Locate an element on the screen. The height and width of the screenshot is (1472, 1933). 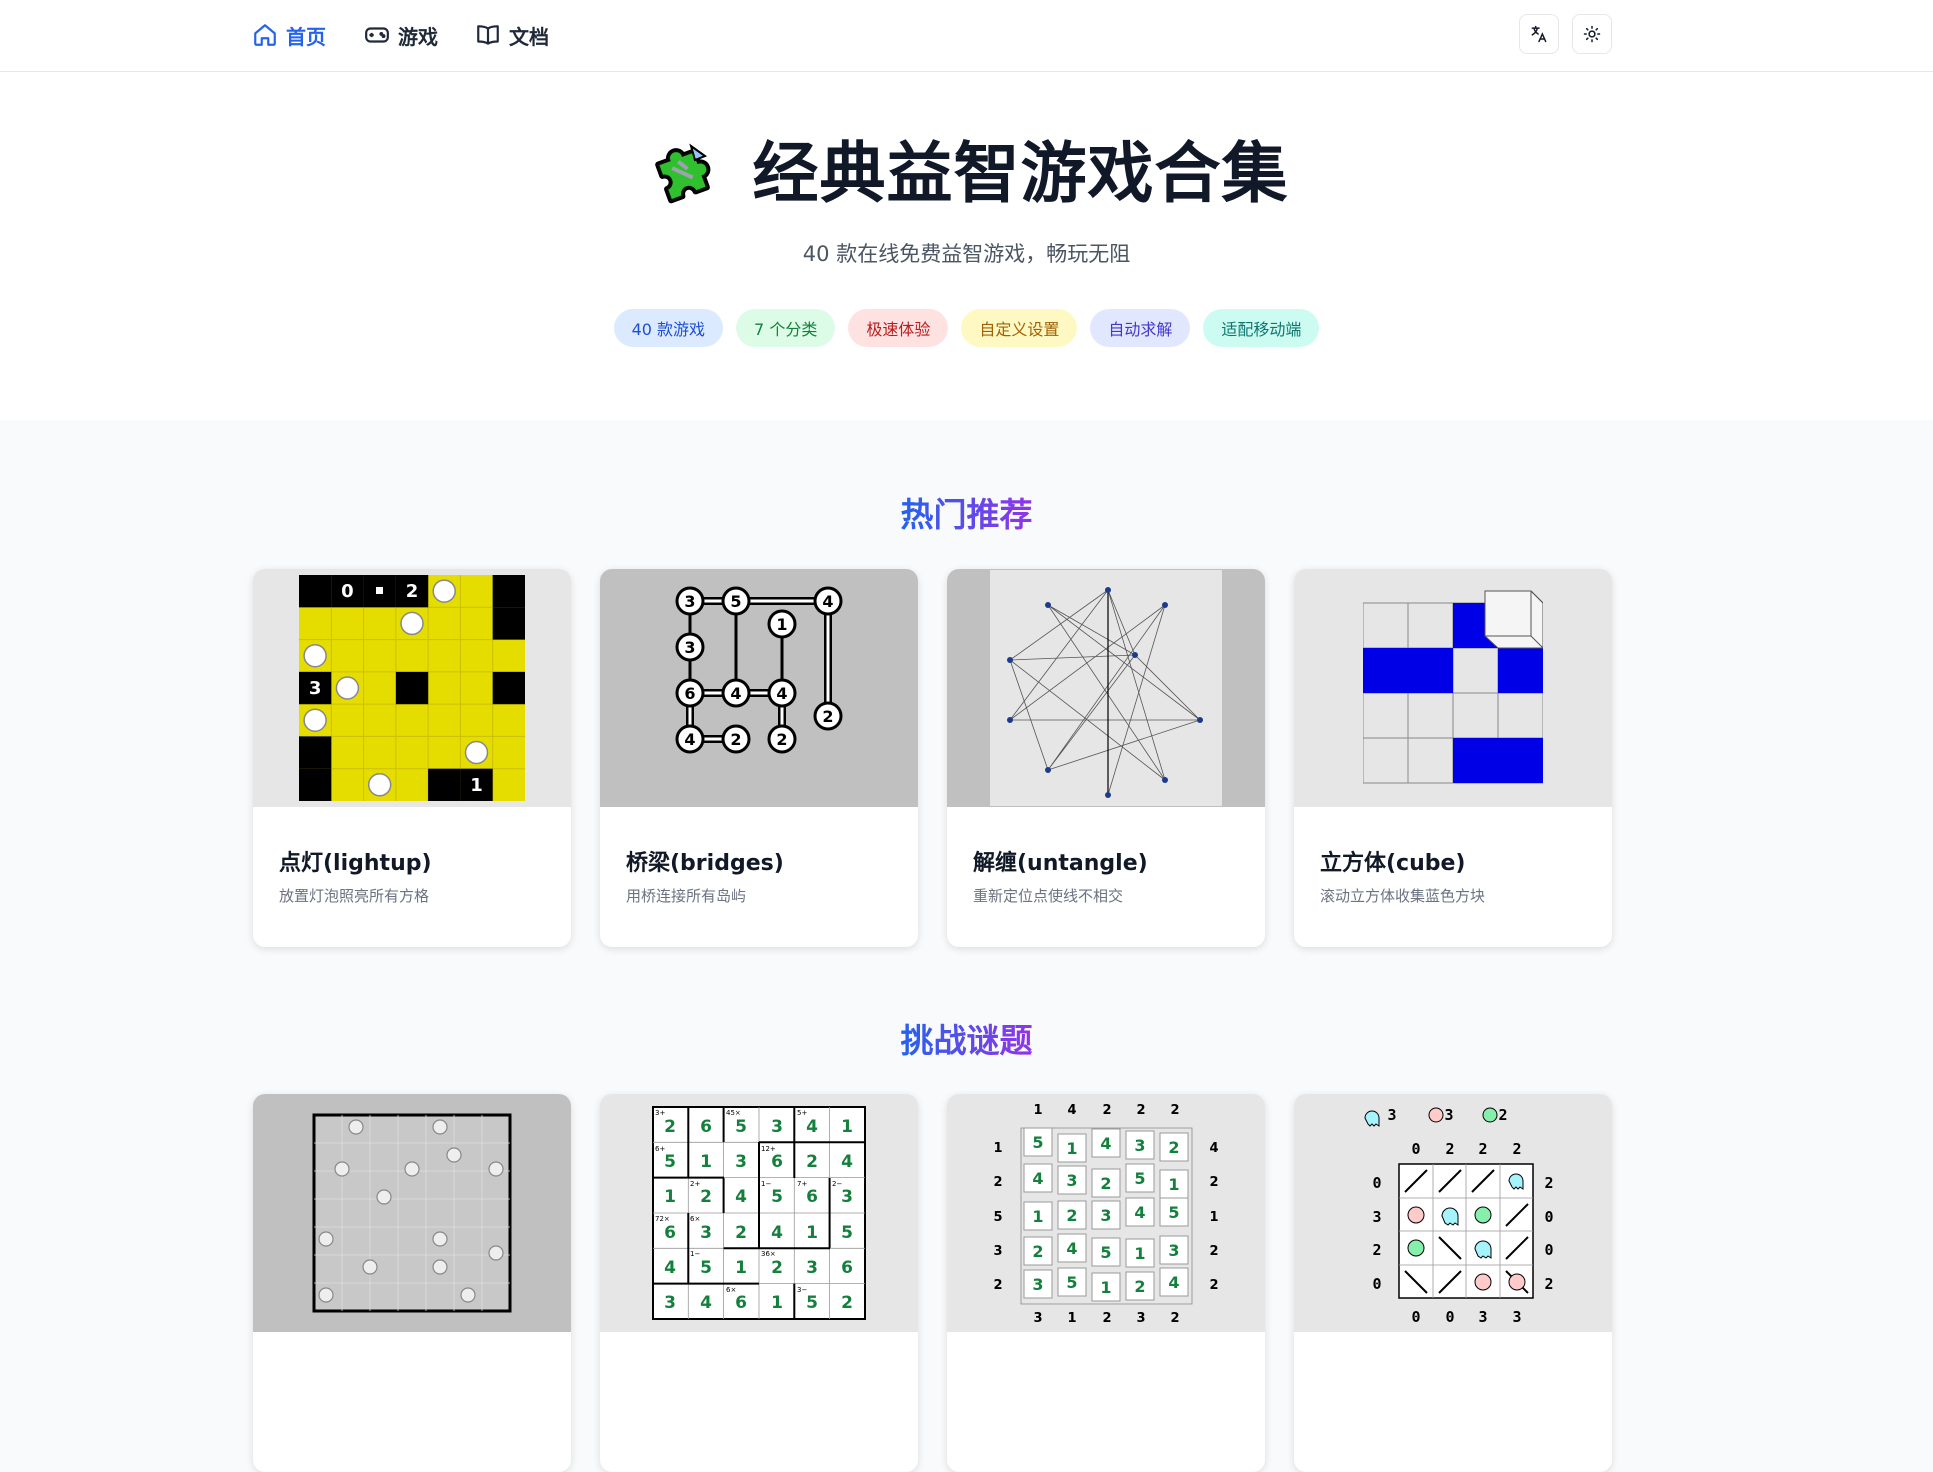
badge-solver: 自动求解 is located at coordinates (1140, 328).